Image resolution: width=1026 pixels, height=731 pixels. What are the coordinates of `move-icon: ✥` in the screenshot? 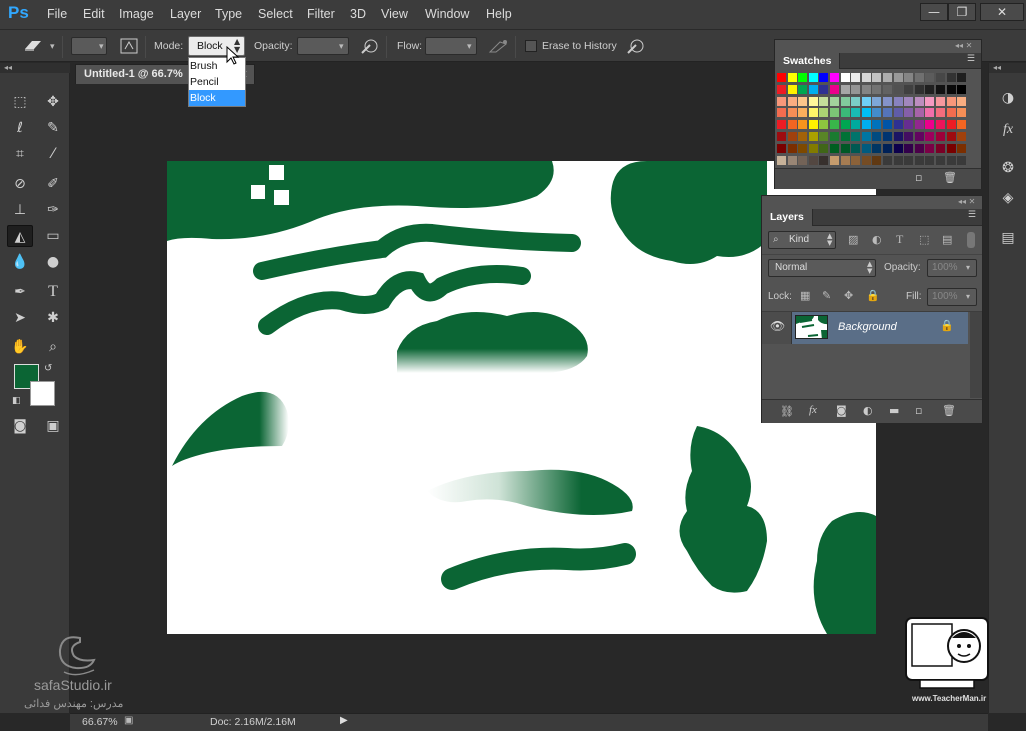 It's located at (53, 102).